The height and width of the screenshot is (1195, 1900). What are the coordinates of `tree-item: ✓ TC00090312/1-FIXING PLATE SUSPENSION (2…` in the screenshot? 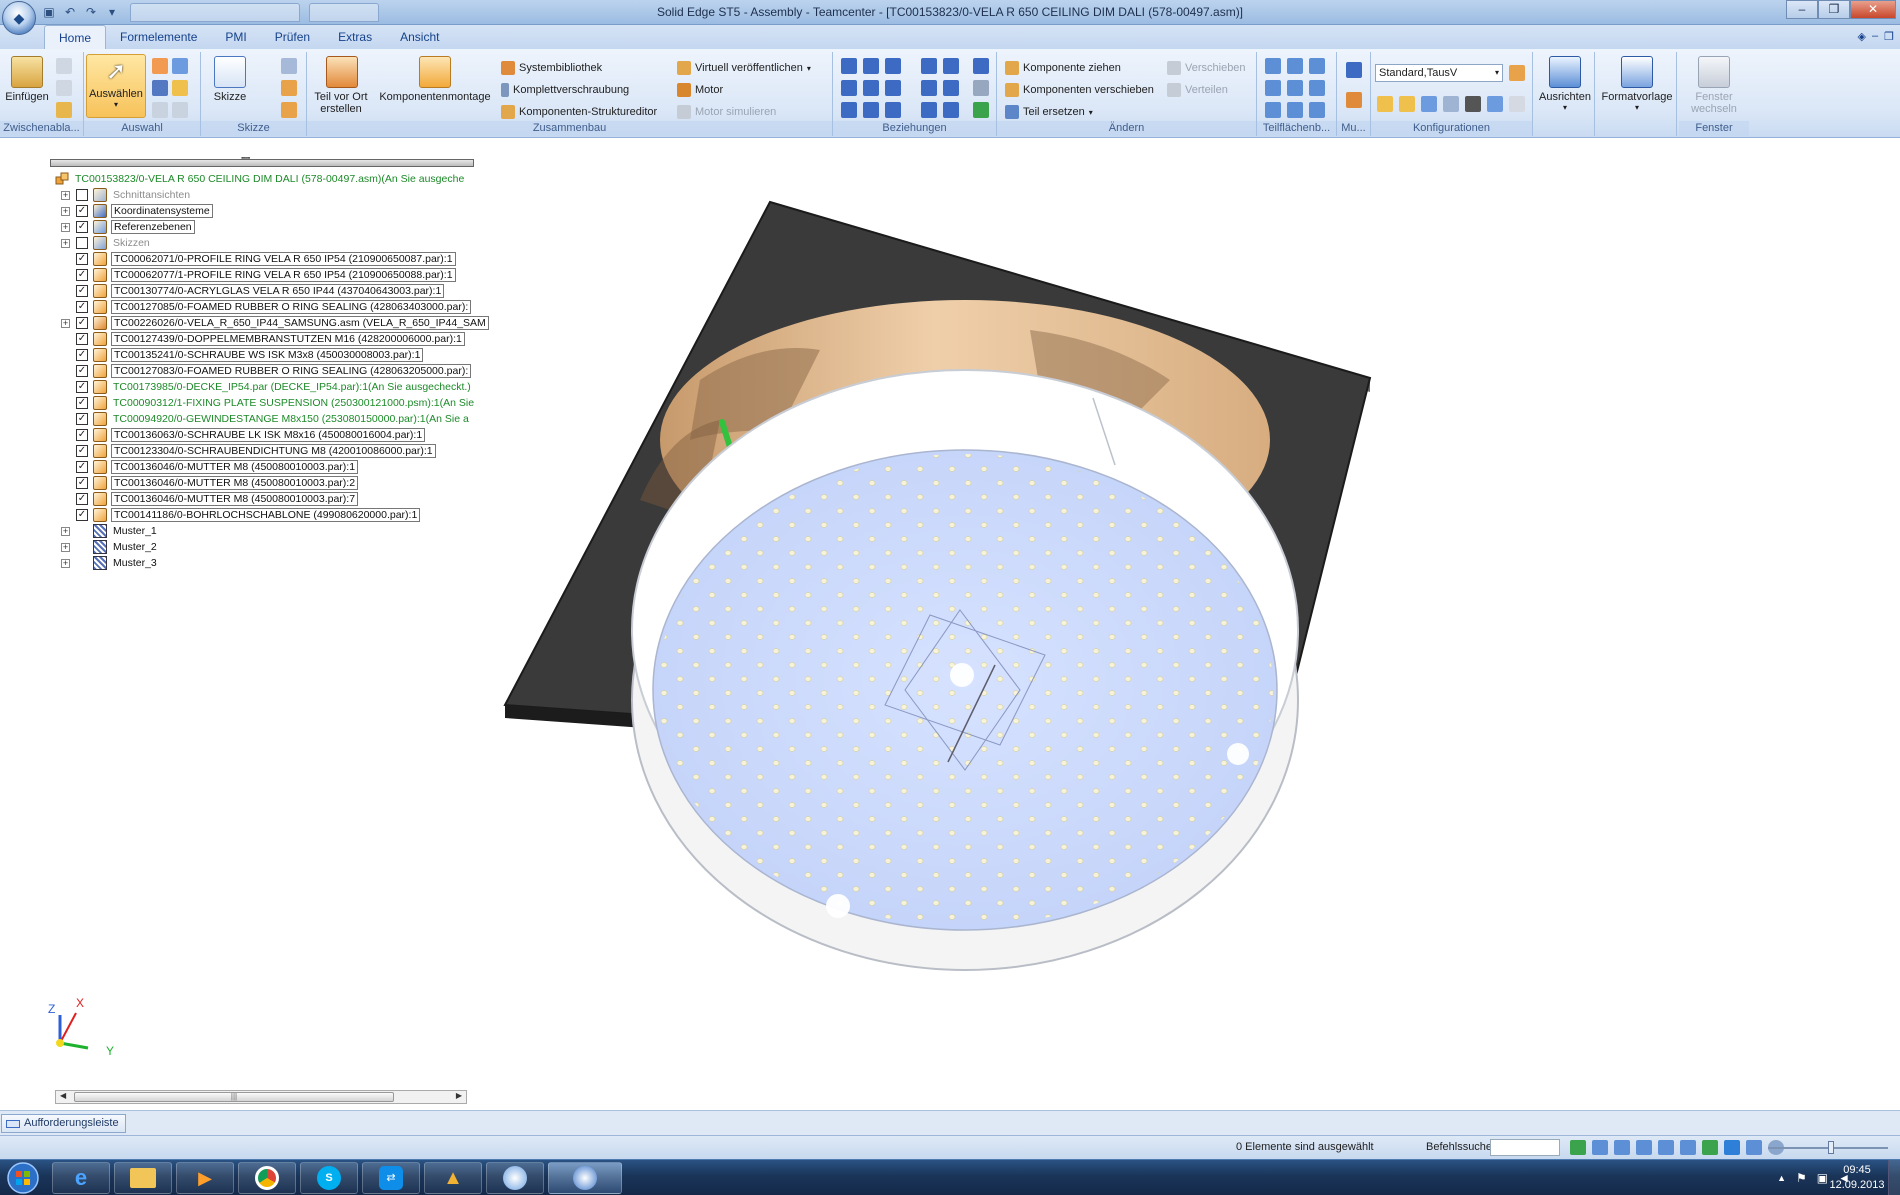 It's located at (265, 403).